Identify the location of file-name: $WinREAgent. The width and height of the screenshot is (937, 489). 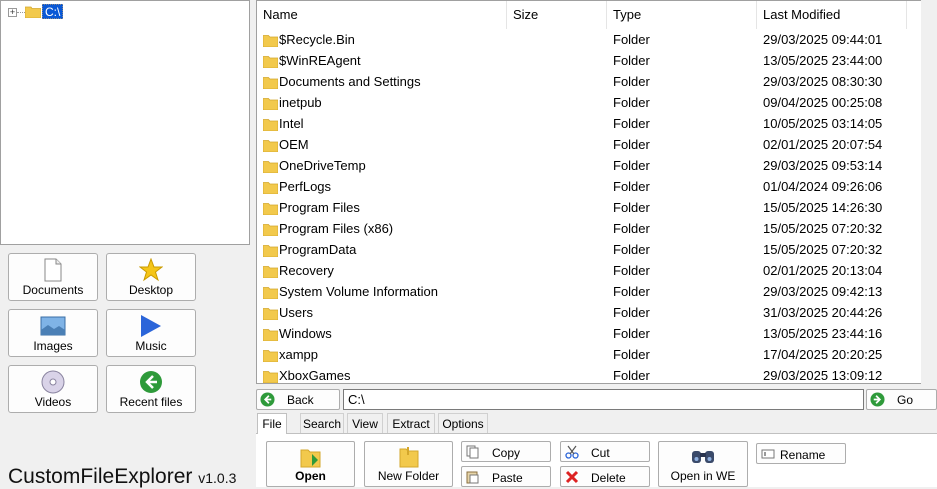
(320, 60).